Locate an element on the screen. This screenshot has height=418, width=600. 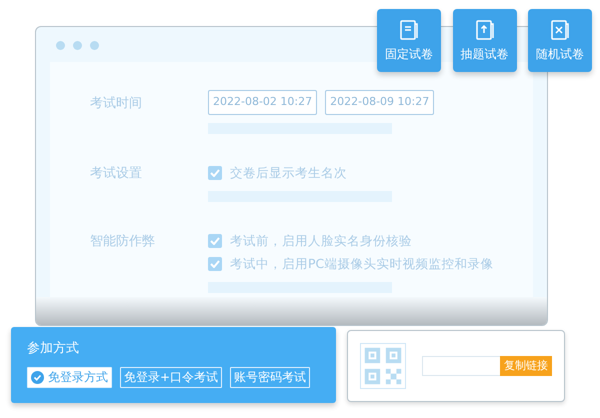
paper-type-button: 固定试卷 is located at coordinates (409, 40).